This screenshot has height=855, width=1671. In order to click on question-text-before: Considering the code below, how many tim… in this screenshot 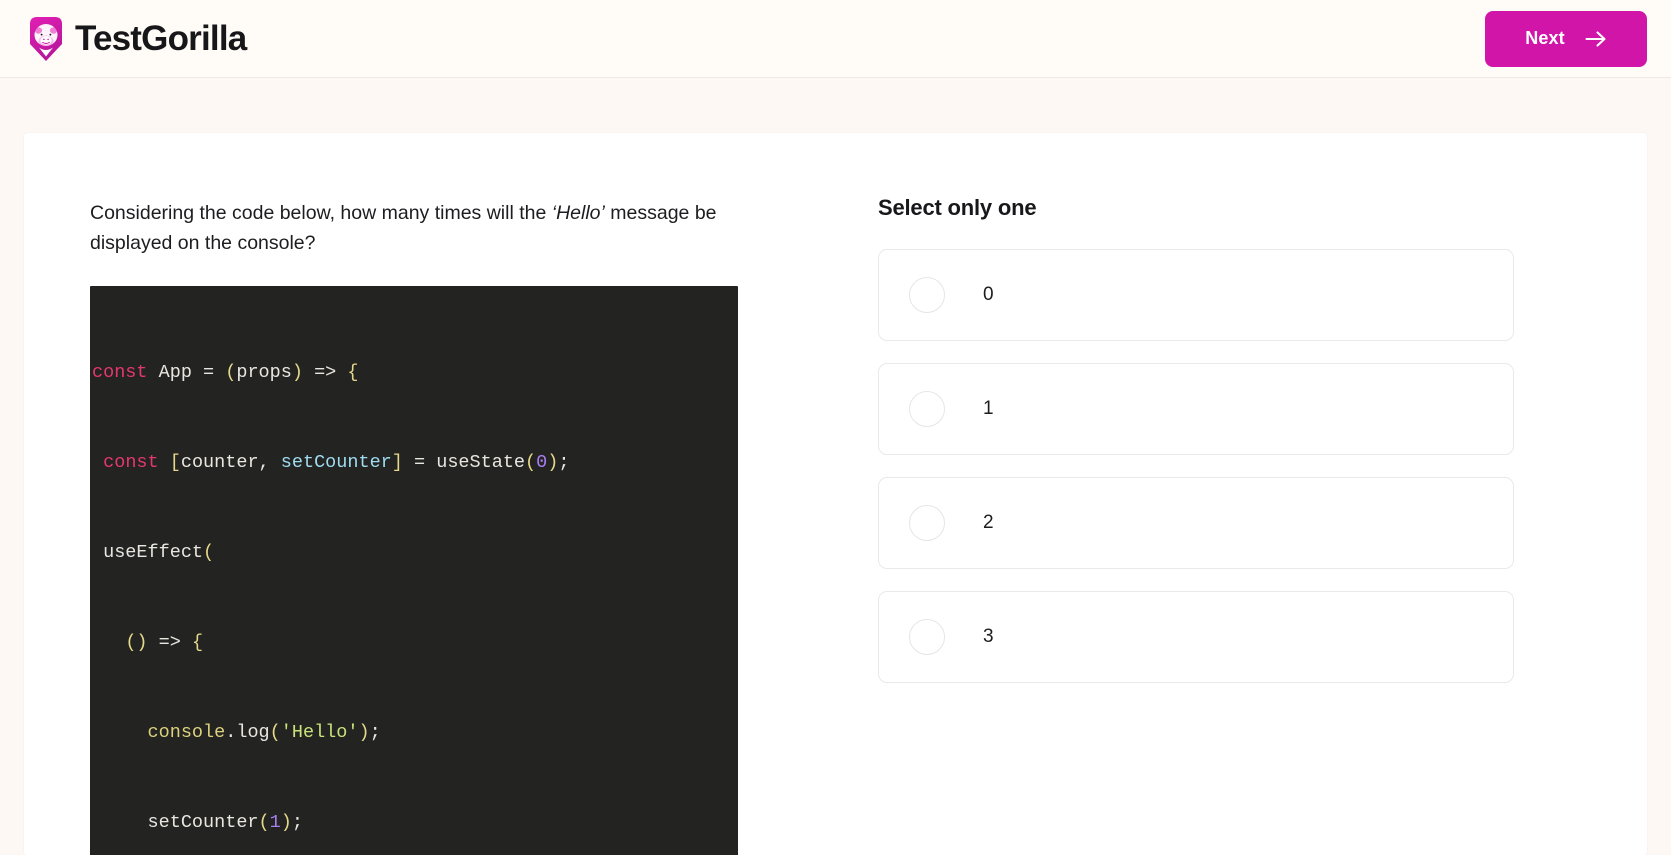, I will do `click(321, 213)`.